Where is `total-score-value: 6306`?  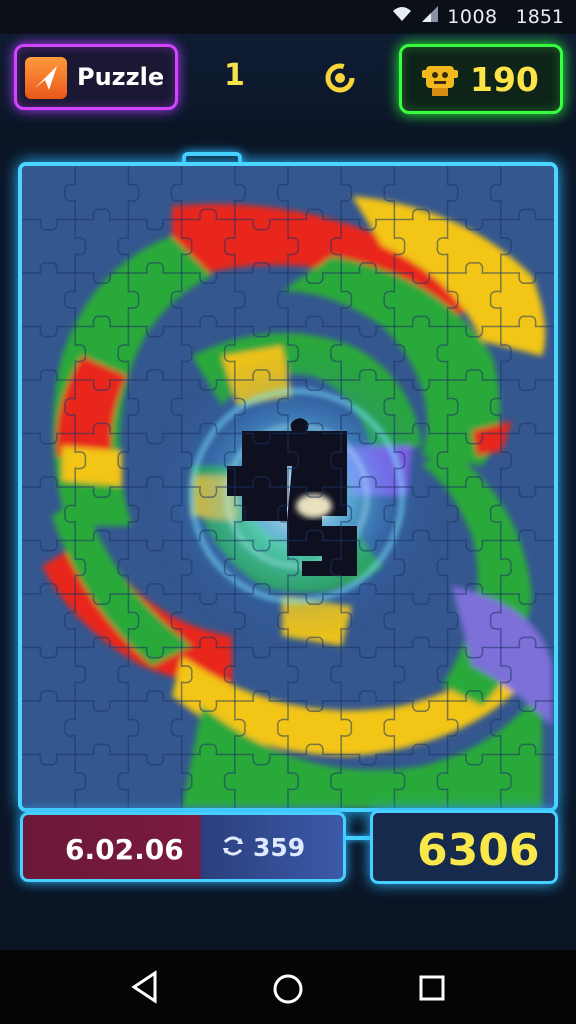 total-score-value: 6306 is located at coordinates (478, 850).